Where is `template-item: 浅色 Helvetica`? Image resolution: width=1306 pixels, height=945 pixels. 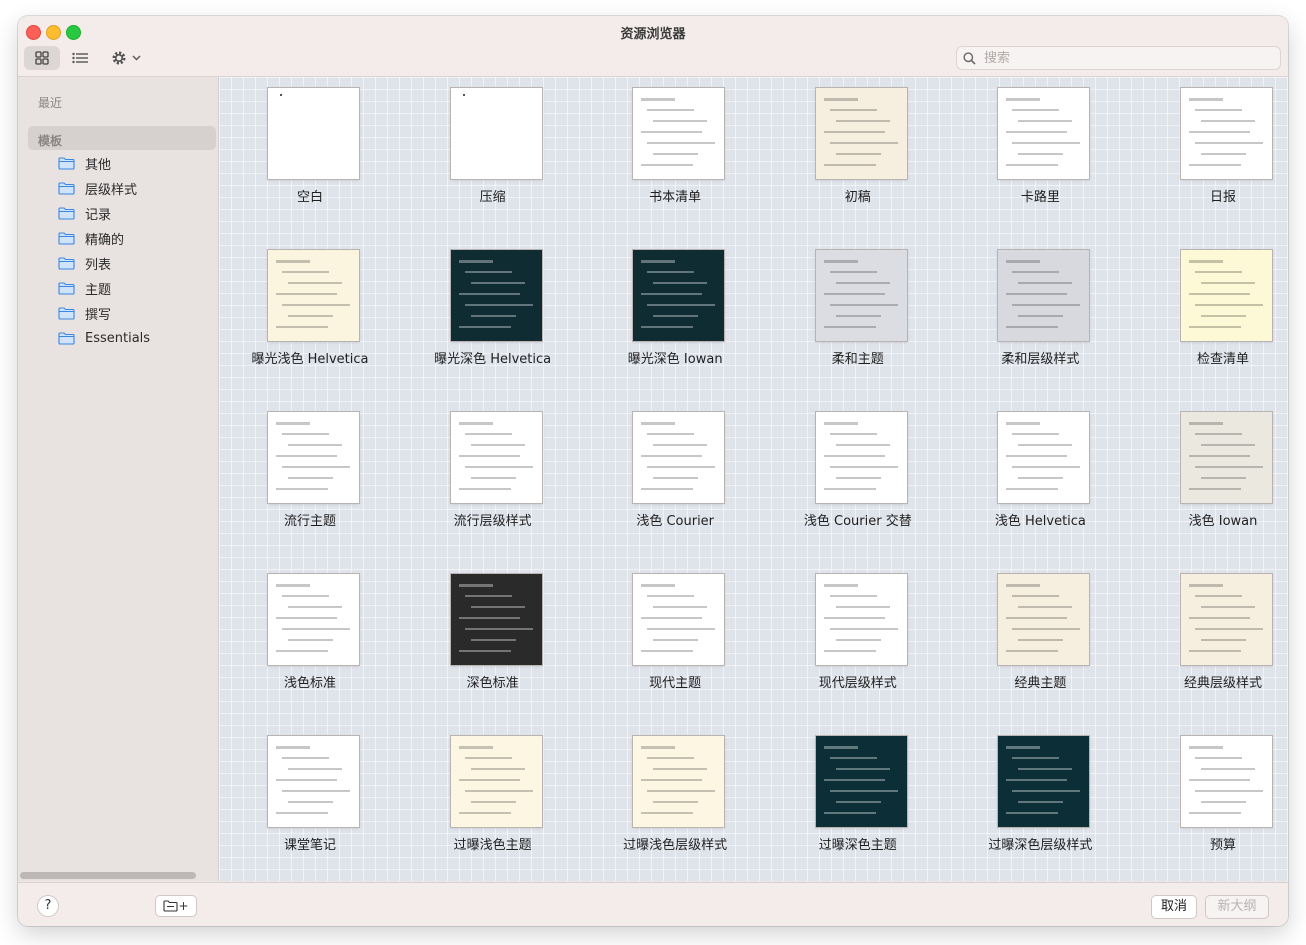 template-item: 浅色 Helvetica is located at coordinates (1040, 481).